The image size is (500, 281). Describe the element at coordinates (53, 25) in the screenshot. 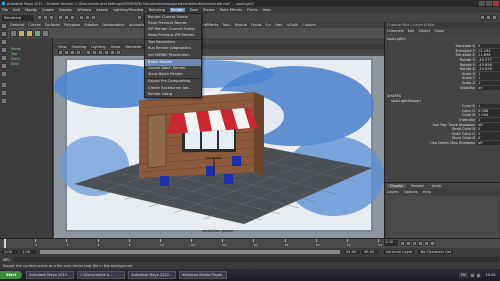

I see `shelf-tab-surfaces: Surfaces` at that location.